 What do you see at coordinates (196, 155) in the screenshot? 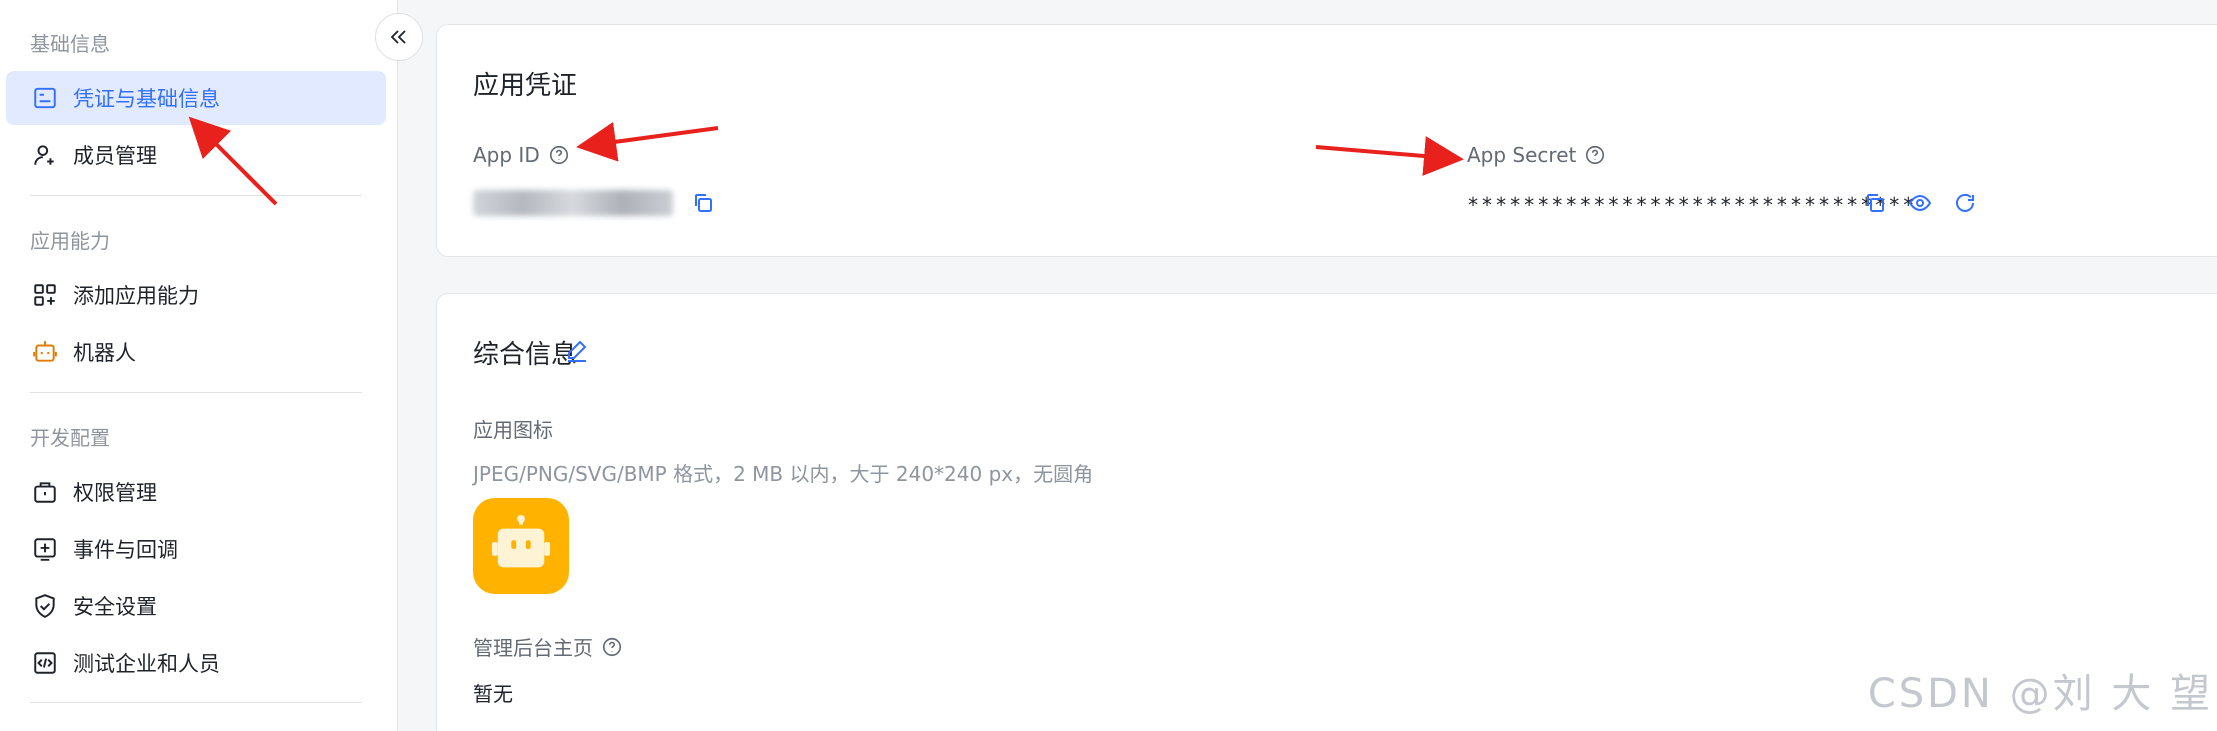
I see `sidebar-item-members: 成员管理` at bounding box center [196, 155].